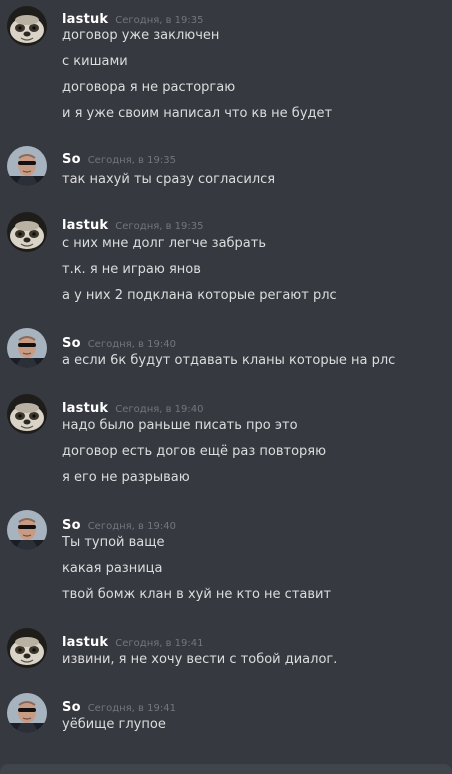 The height and width of the screenshot is (774, 452). Describe the element at coordinates (226, 769) in the screenshot. I see `message-composer` at that location.